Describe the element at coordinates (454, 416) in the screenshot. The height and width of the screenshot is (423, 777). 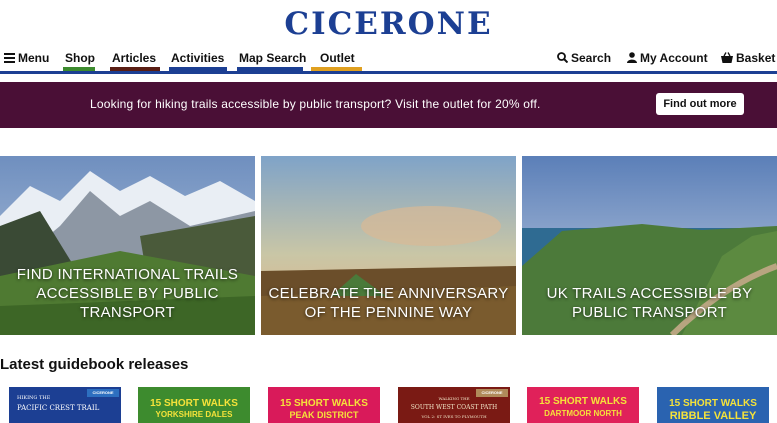
I see `book-volume: VOL 2: ST IVES TO PLYMOUTH` at that location.